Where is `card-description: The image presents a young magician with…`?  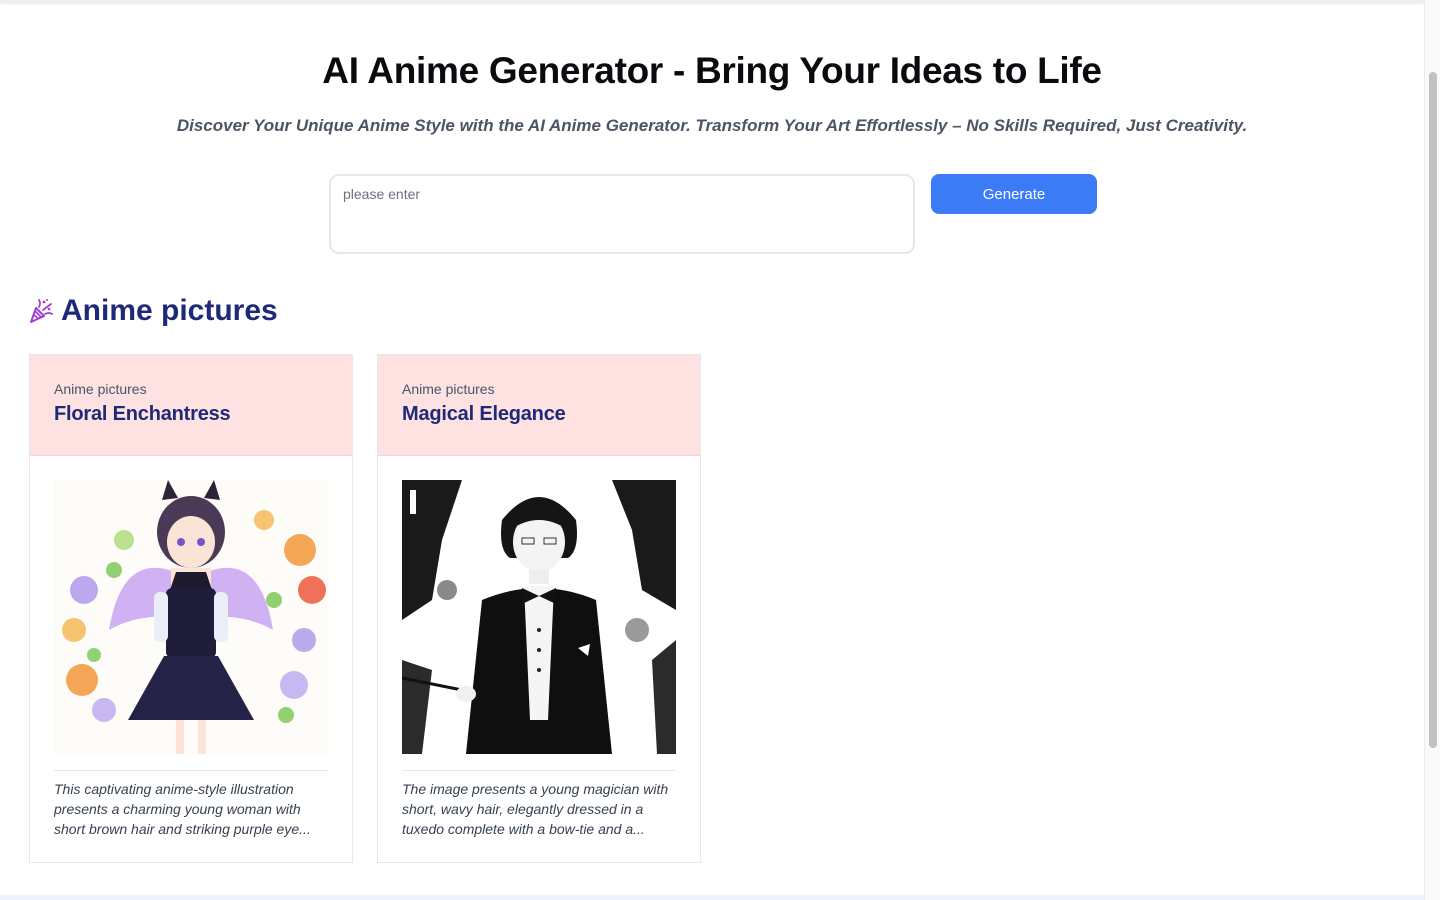
card-description: The image presents a young magician with… is located at coordinates (535, 809).